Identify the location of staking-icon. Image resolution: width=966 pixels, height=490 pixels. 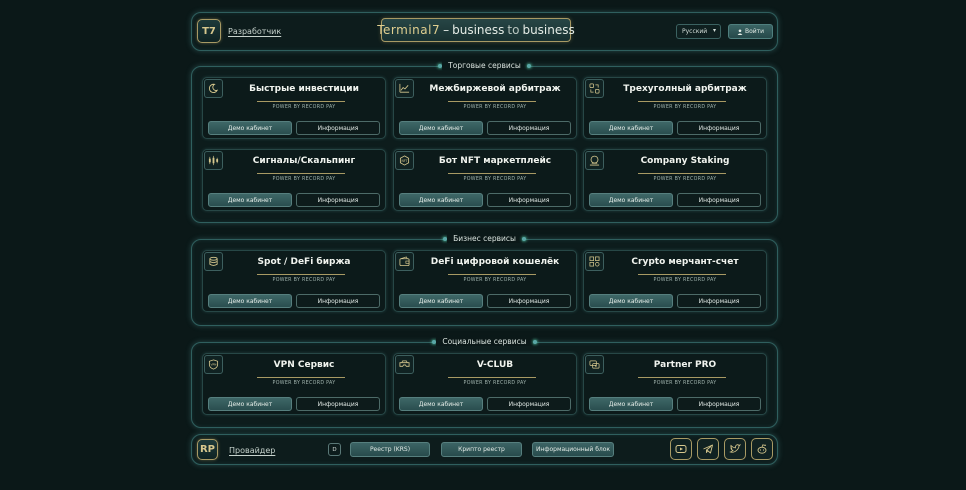
(594, 160).